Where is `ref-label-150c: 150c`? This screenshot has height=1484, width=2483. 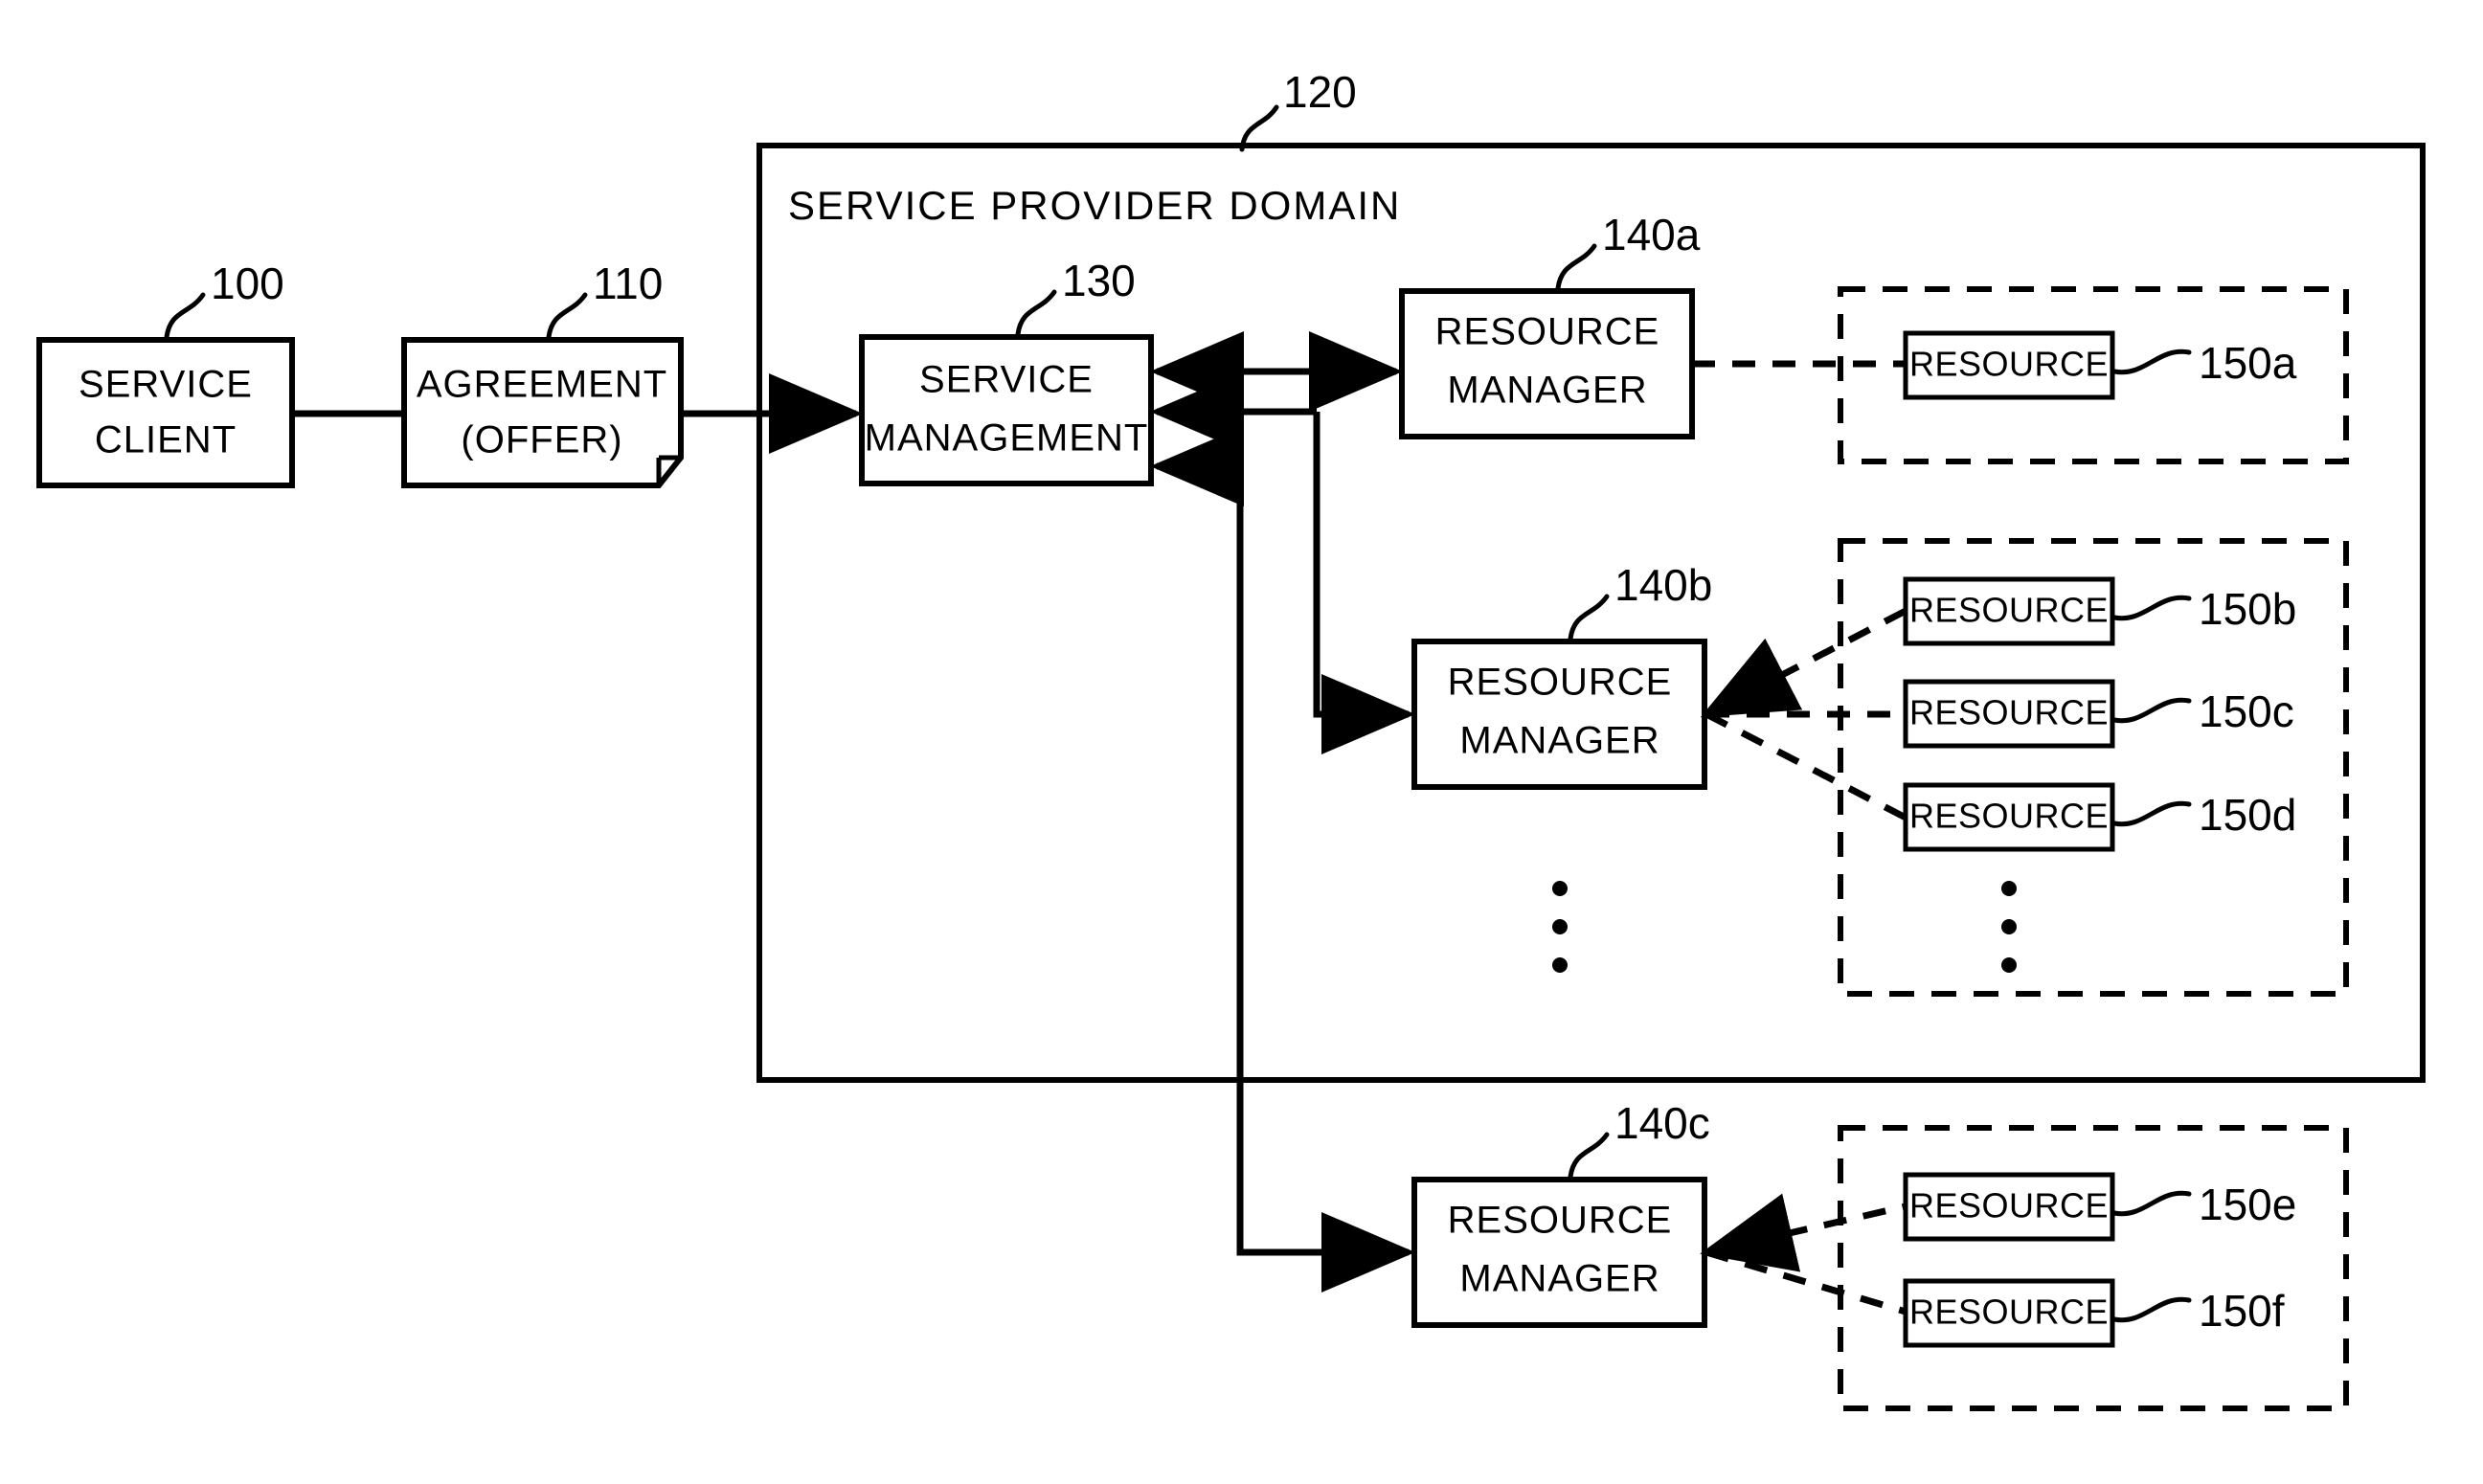 ref-label-150c: 150c is located at coordinates (2247, 711).